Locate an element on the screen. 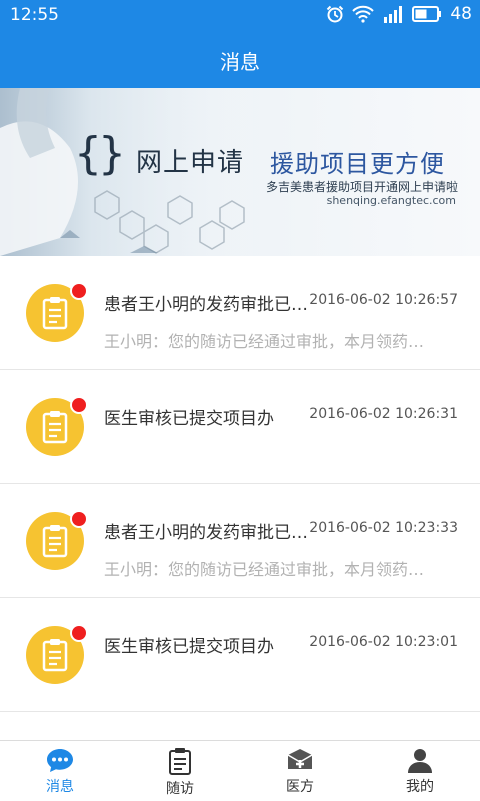 This screenshot has width=480, height=801. app-bar: 消息 is located at coordinates (240, 60).